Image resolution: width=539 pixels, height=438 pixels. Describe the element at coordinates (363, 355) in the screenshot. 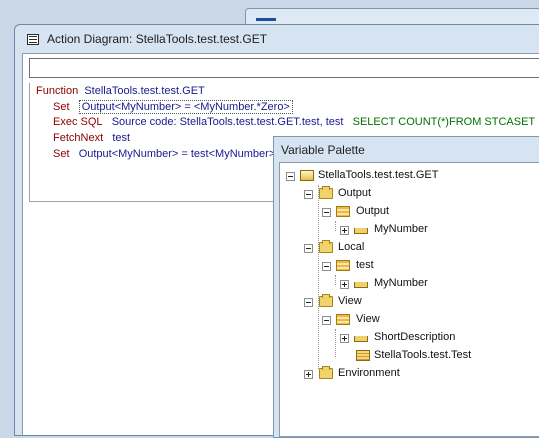

I see `table-icon` at that location.